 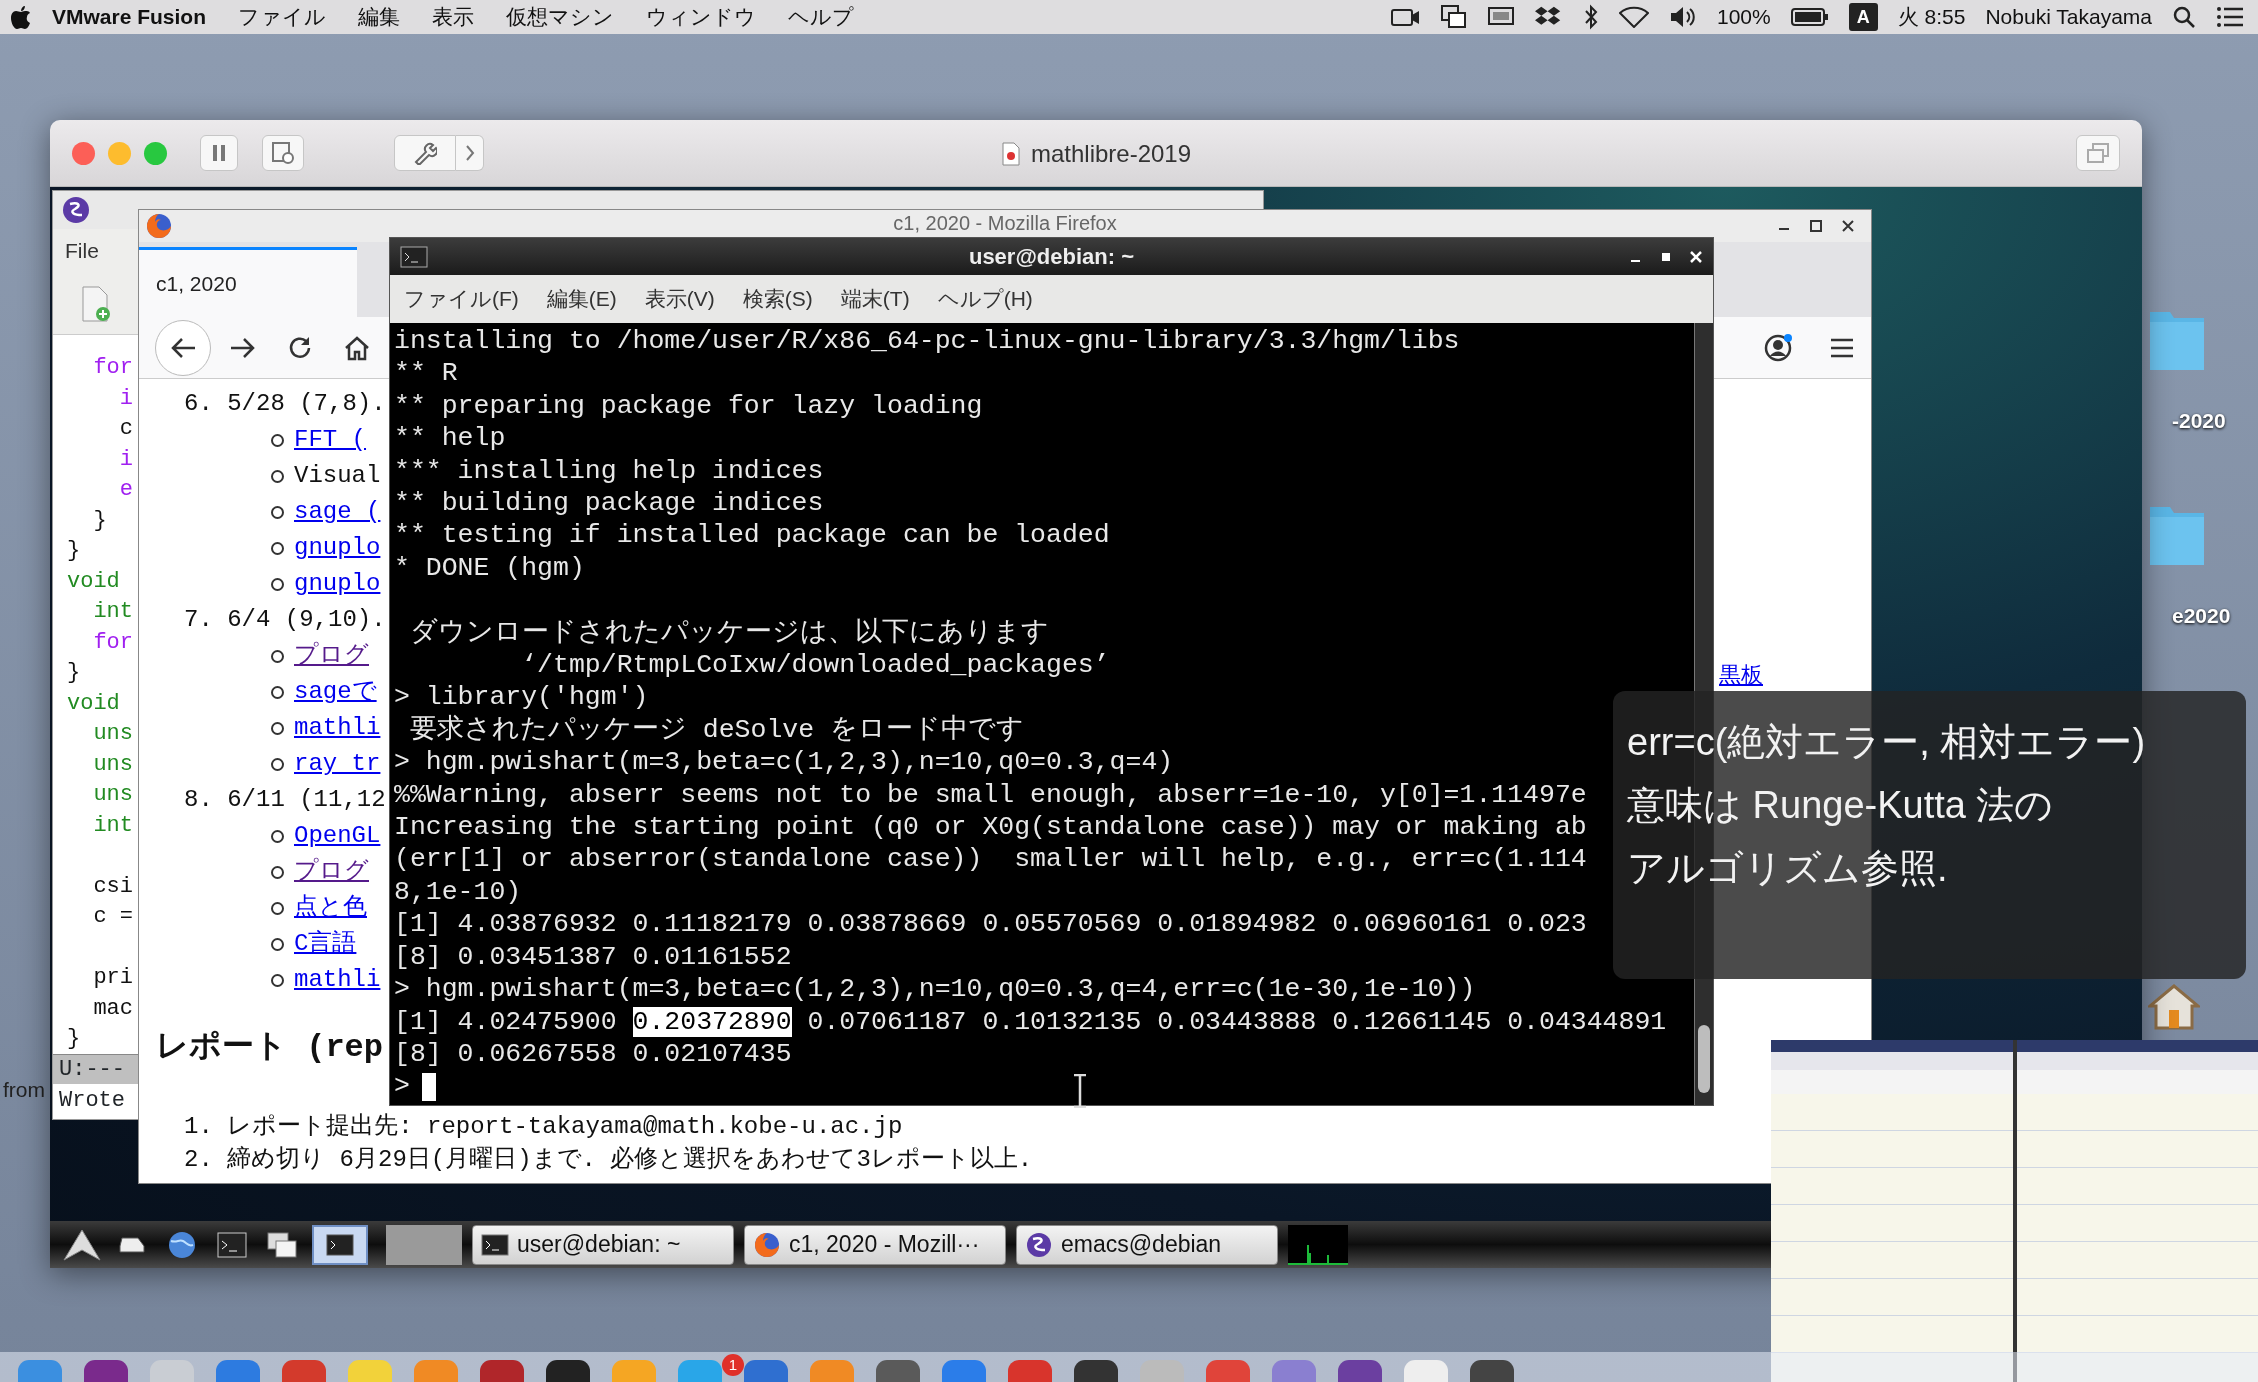 I want to click on reload-button, so click(x=300, y=347).